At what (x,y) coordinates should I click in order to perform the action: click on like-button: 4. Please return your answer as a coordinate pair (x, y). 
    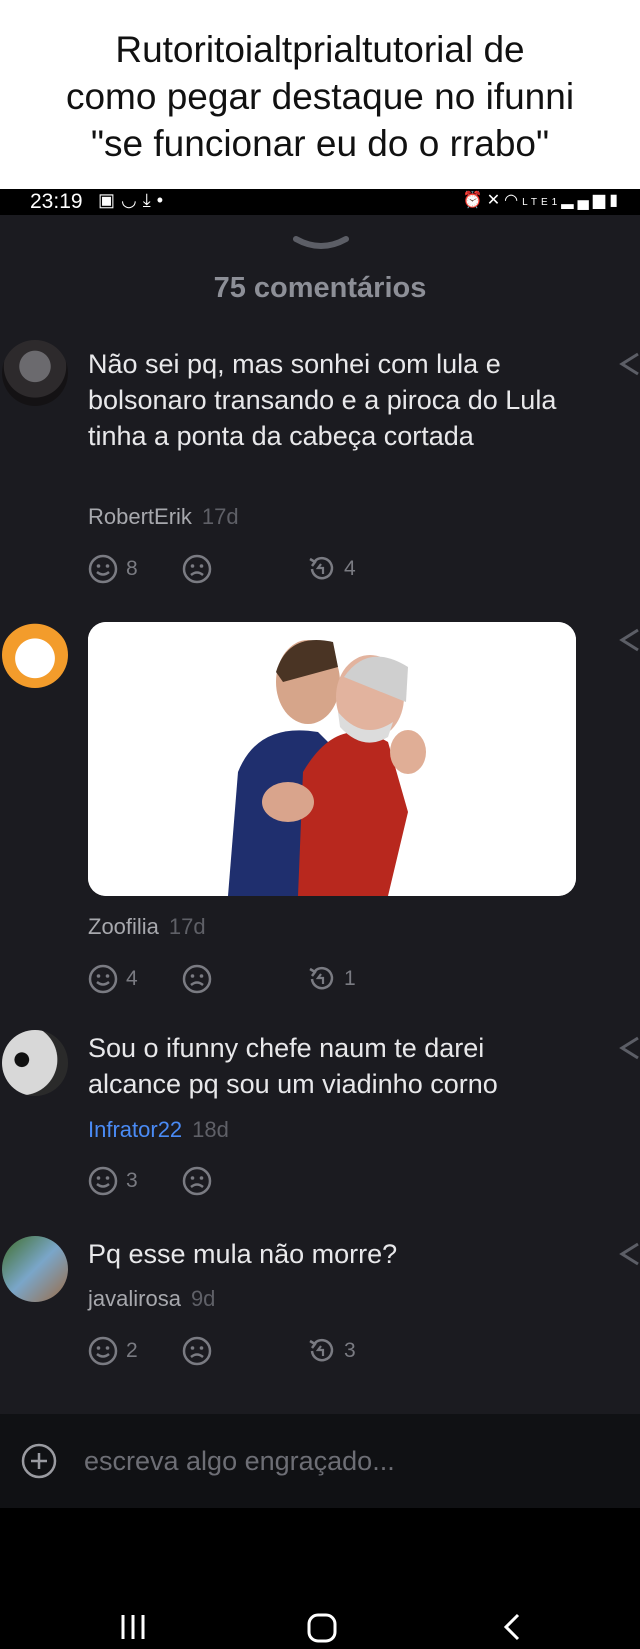
    Looking at the image, I should click on (113, 979).